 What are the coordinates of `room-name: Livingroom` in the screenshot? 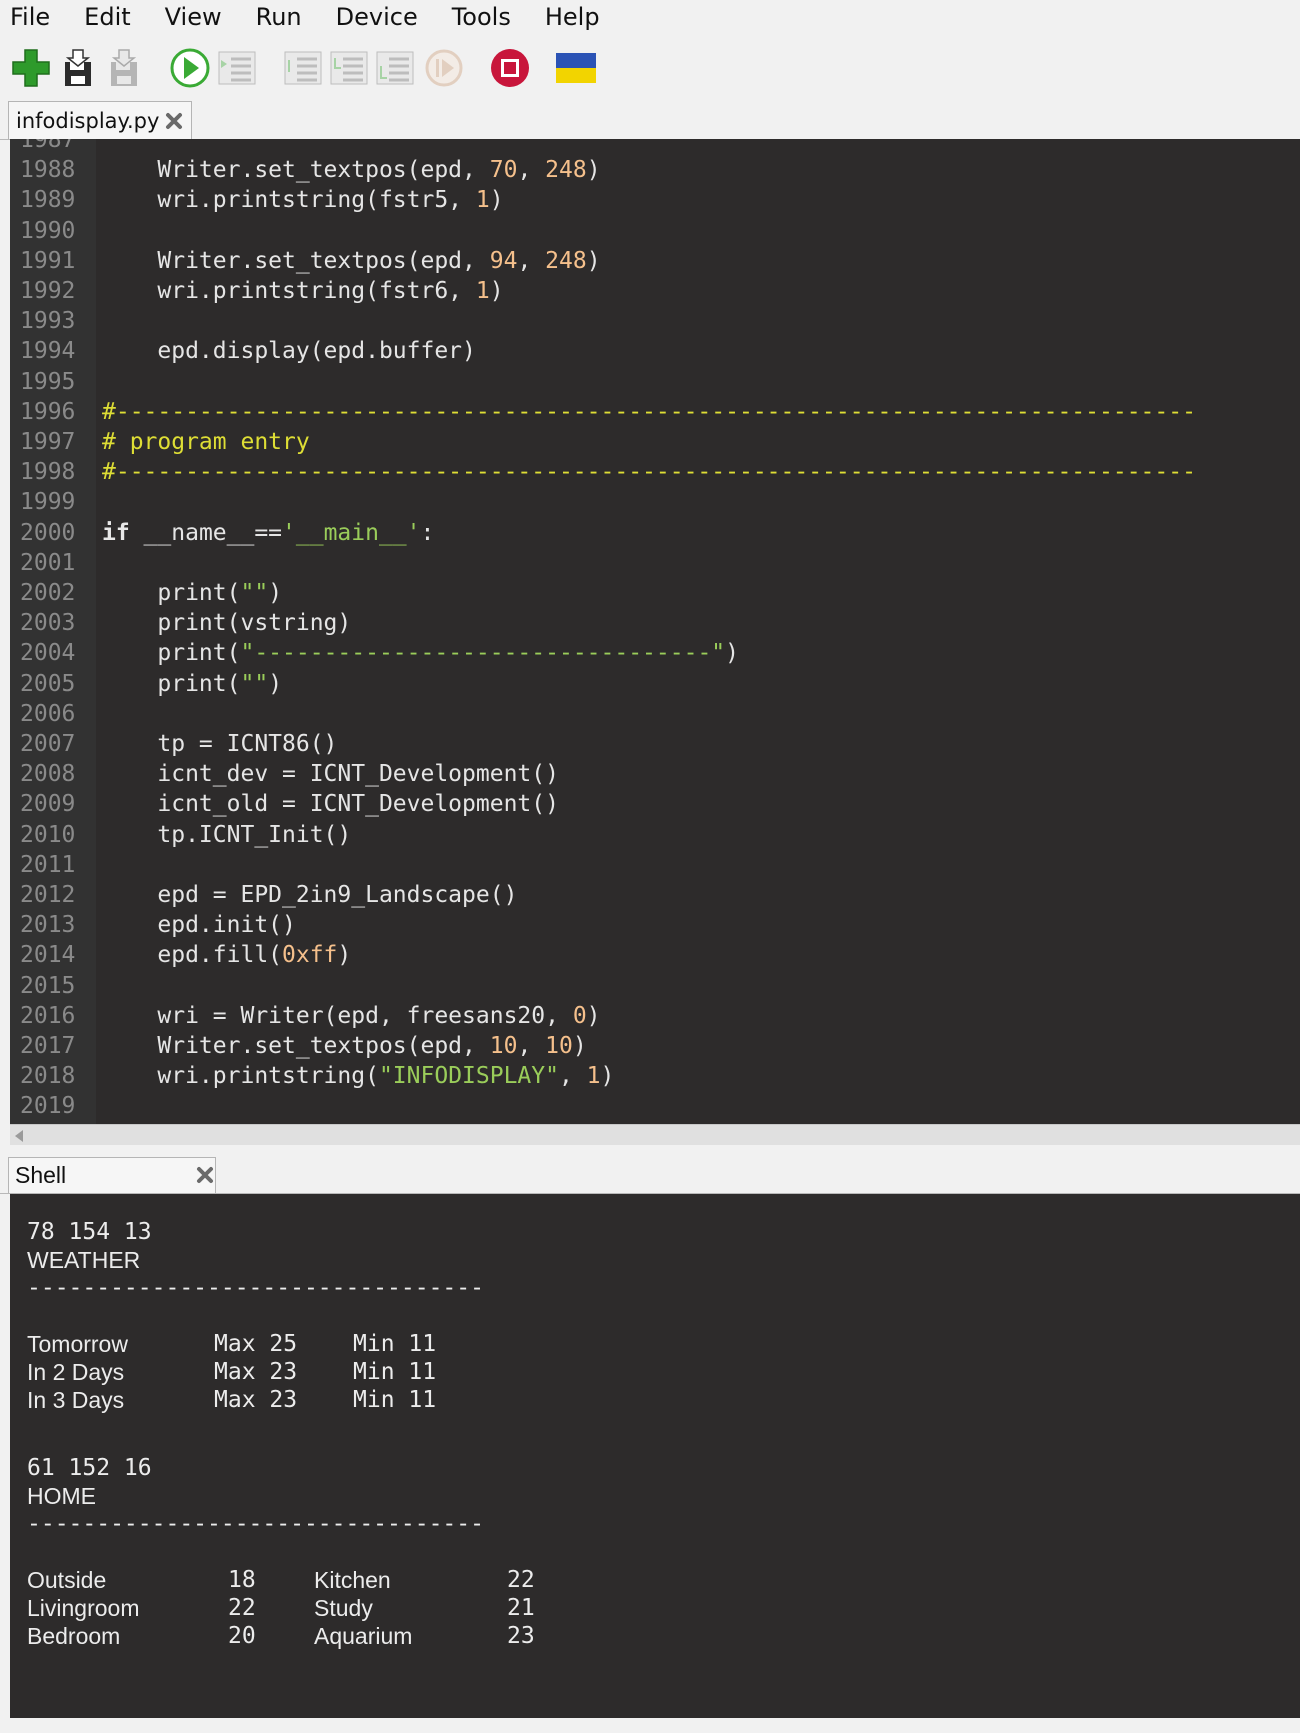 It's located at (83, 1608).